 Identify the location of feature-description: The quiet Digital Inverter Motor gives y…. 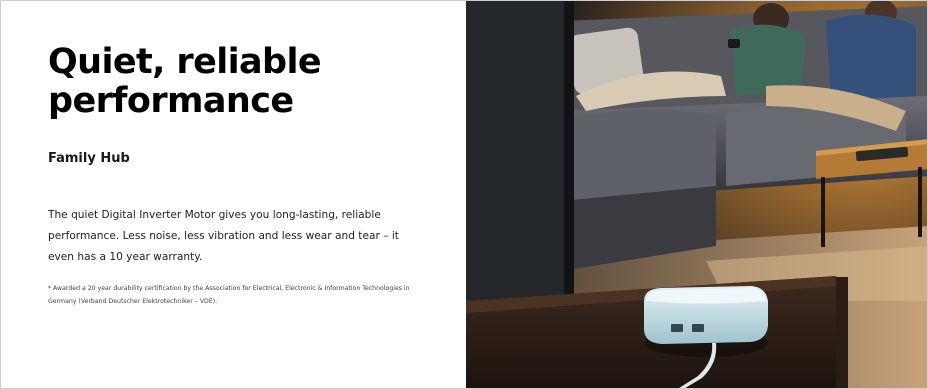
(223, 236).